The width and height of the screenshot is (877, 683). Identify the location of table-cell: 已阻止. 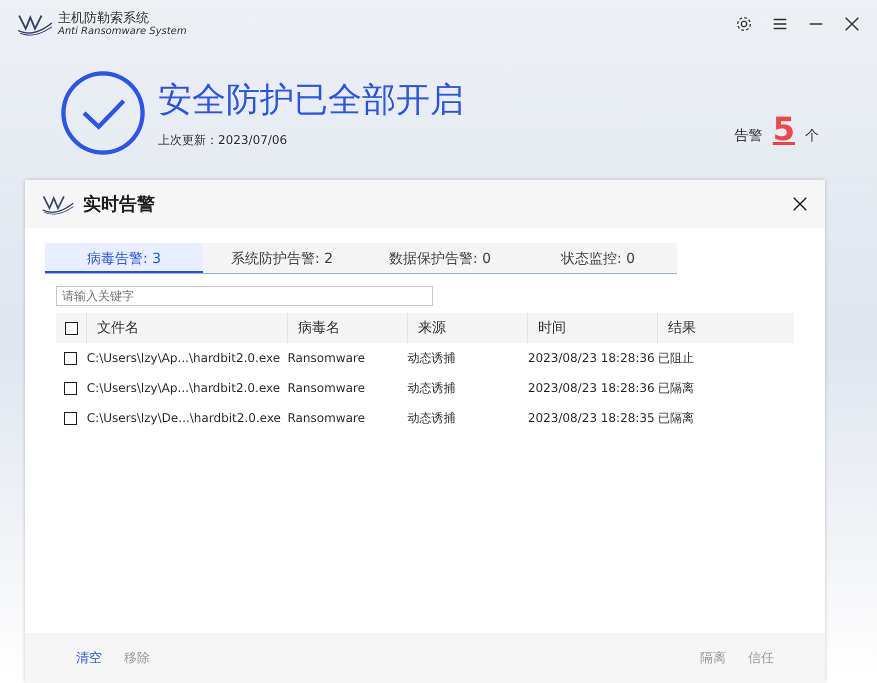
(676, 357).